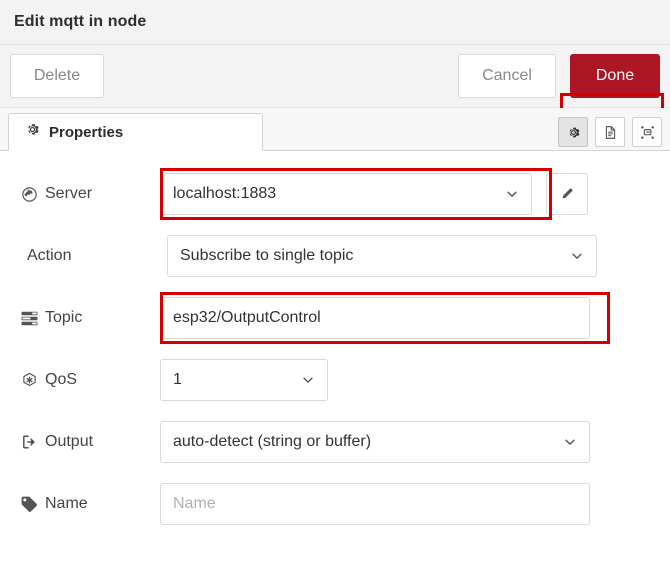 This screenshot has height=562, width=670. Describe the element at coordinates (29, 318) in the screenshot. I see `tasks-icon` at that location.